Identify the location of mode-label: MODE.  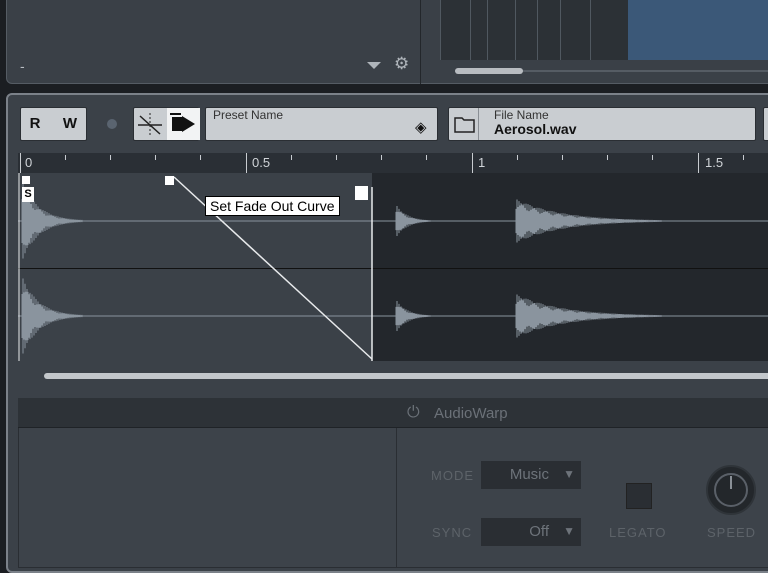
(452, 475).